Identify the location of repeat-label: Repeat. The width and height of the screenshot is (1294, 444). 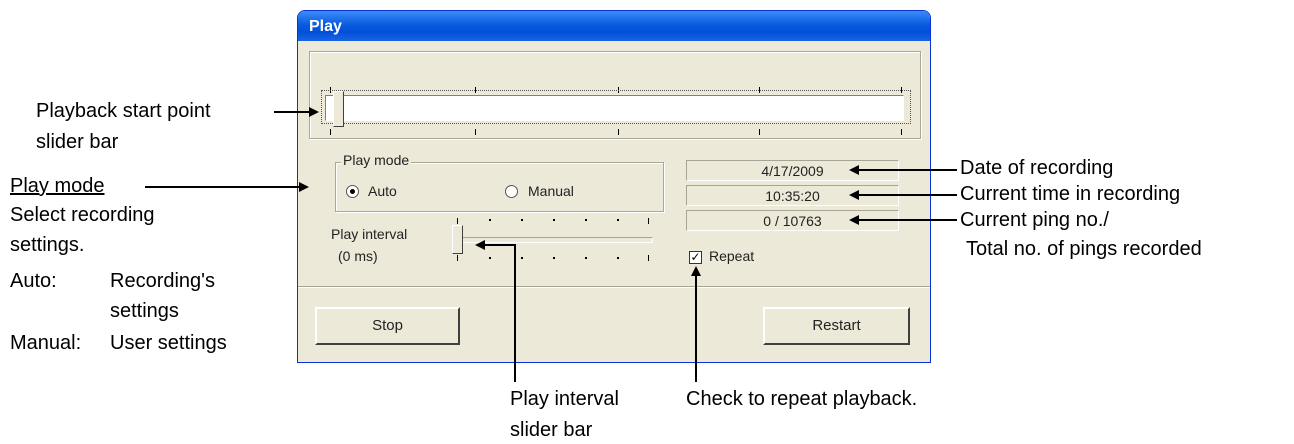
(732, 256).